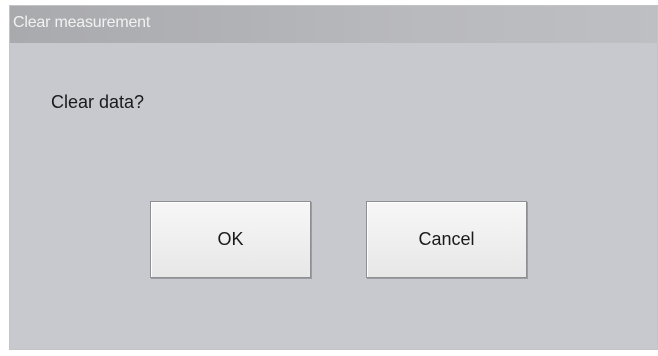  I want to click on dialog-title: Clear measurement, so click(82, 22).